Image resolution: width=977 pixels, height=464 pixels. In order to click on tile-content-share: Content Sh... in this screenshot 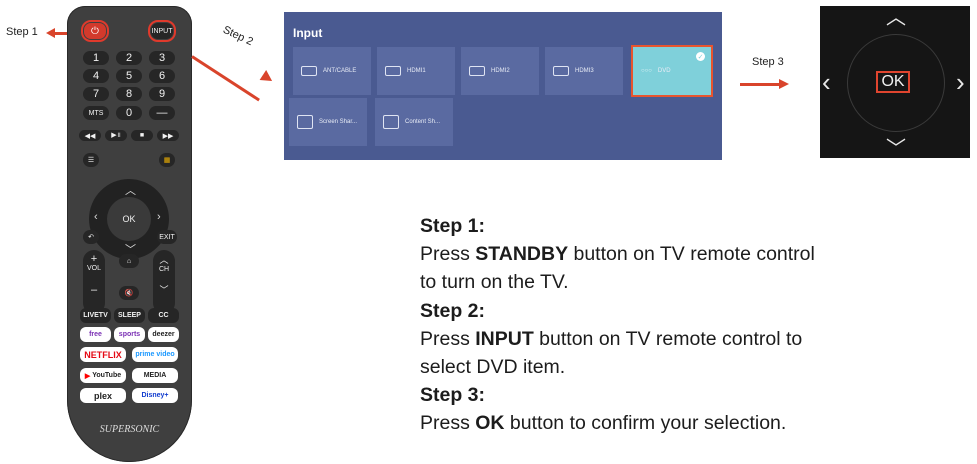, I will do `click(414, 122)`.